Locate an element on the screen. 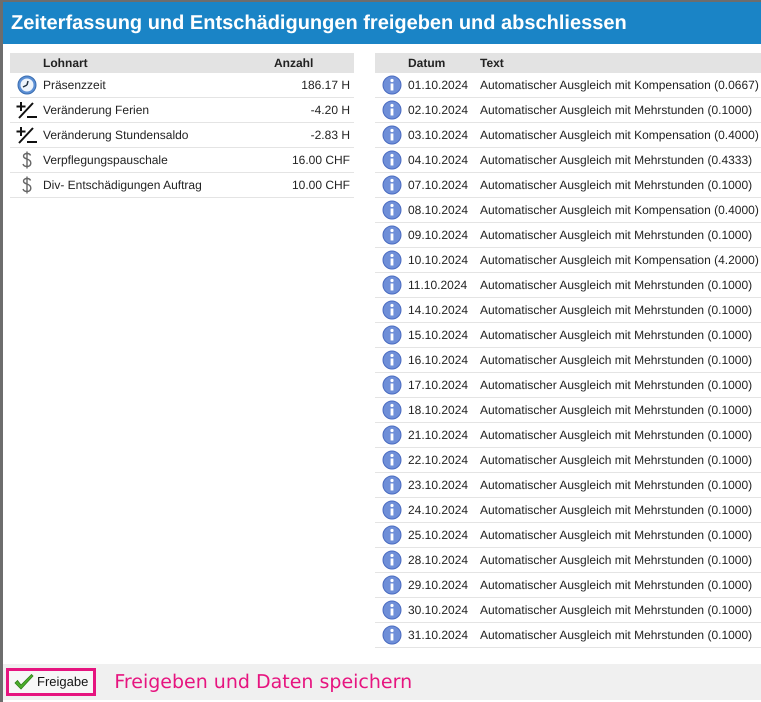  table-cell-text: Automatischer Ausgleich mit Kompensation (4.2000) is located at coordinates (620, 260).